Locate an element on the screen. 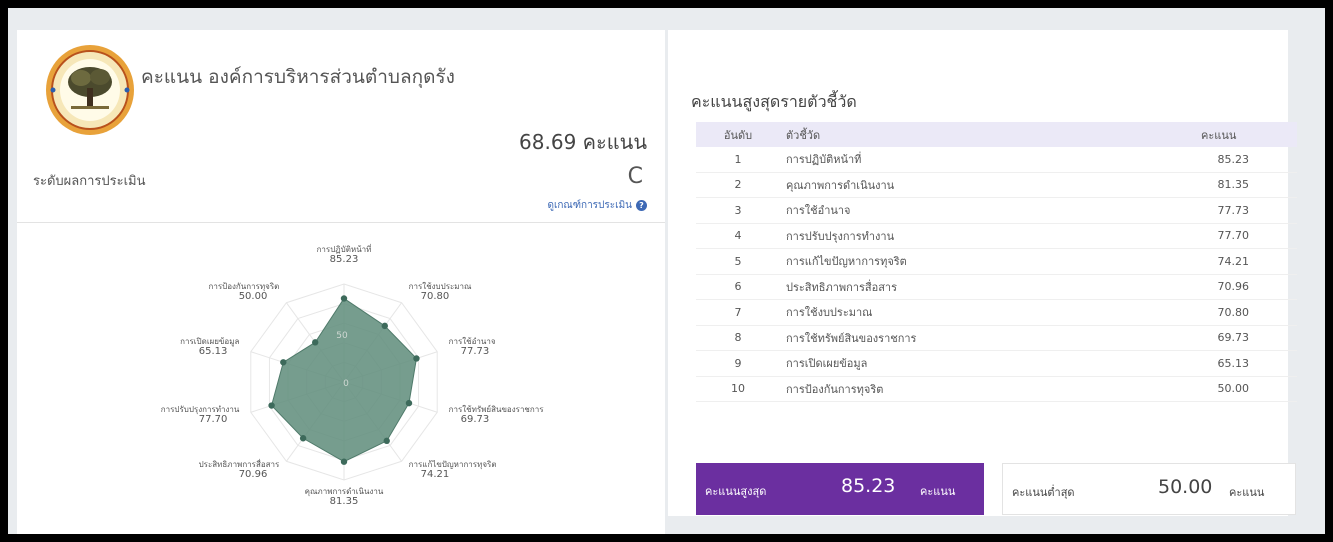 The width and height of the screenshot is (1333, 542). table-row: 4 การปรับปรุงการทำงาน 77.70 is located at coordinates (996, 236).